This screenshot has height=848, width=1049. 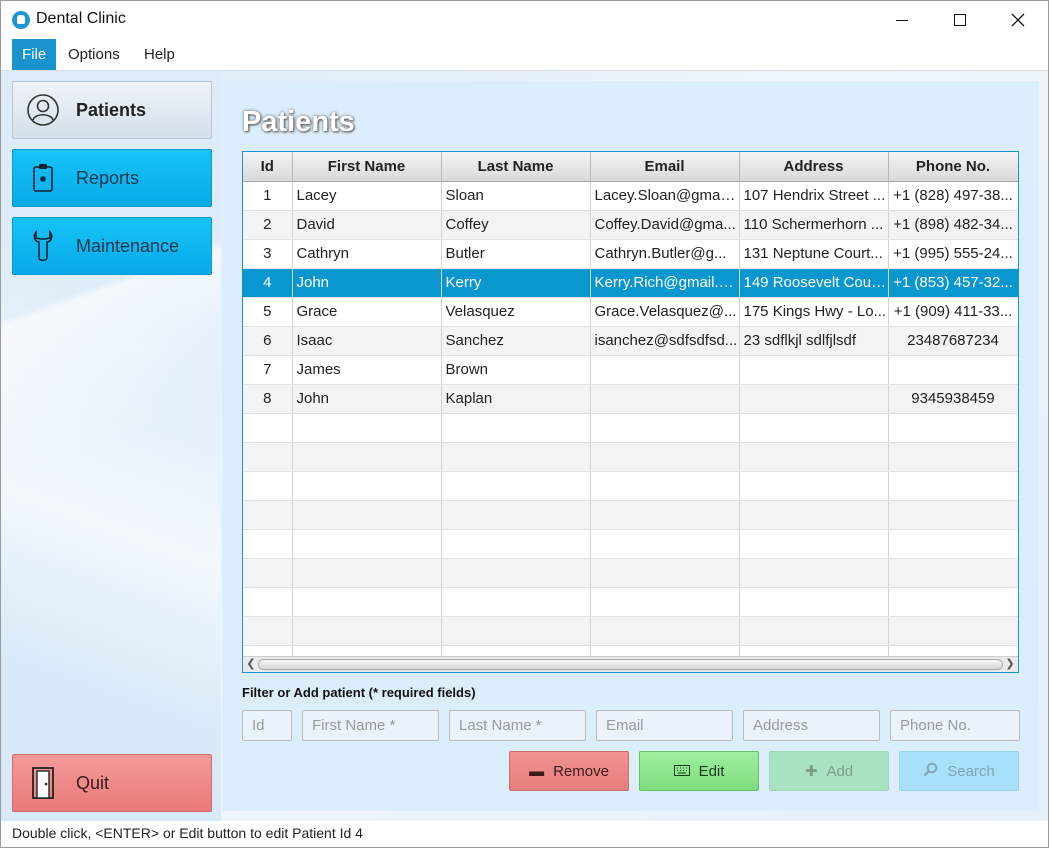 What do you see at coordinates (955, 725) in the screenshot?
I see `phone-field` at bounding box center [955, 725].